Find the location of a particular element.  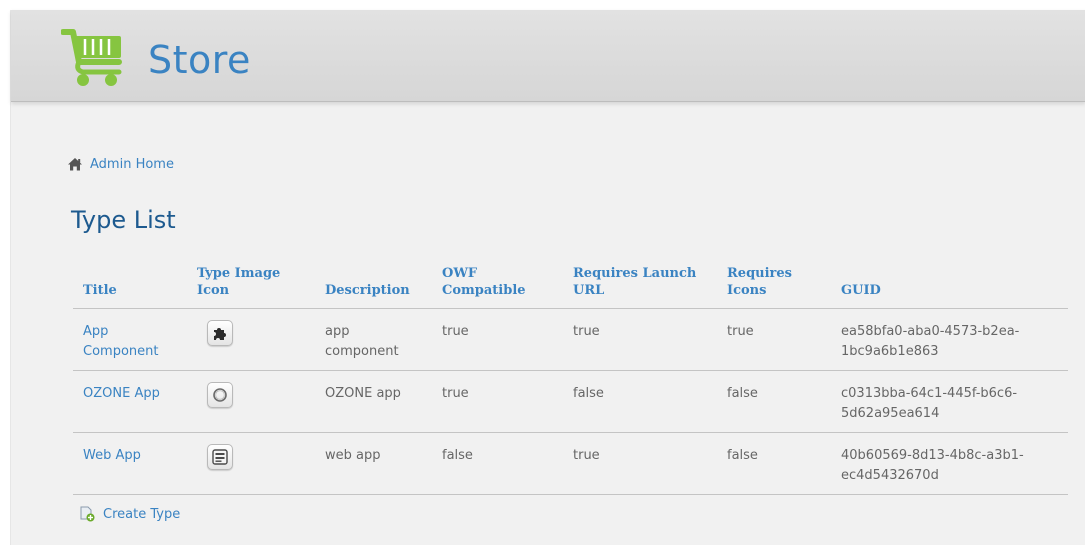

guid-value: c0313bba-64c1-445f-b6c6-5d62a95ea614 is located at coordinates (949, 401).